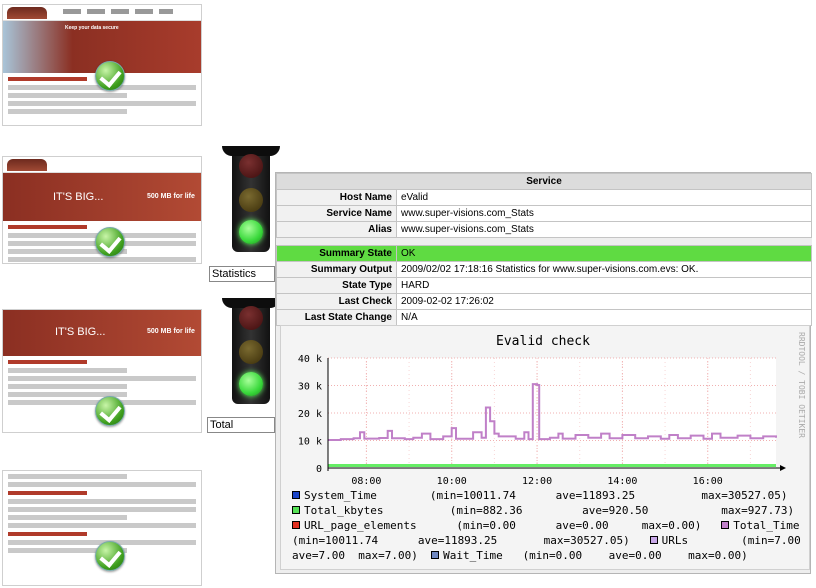 The height and width of the screenshot is (588, 816). Describe the element at coordinates (604, 301) in the screenshot. I see `row-value: 2009-02-02 17:26:02` at that location.